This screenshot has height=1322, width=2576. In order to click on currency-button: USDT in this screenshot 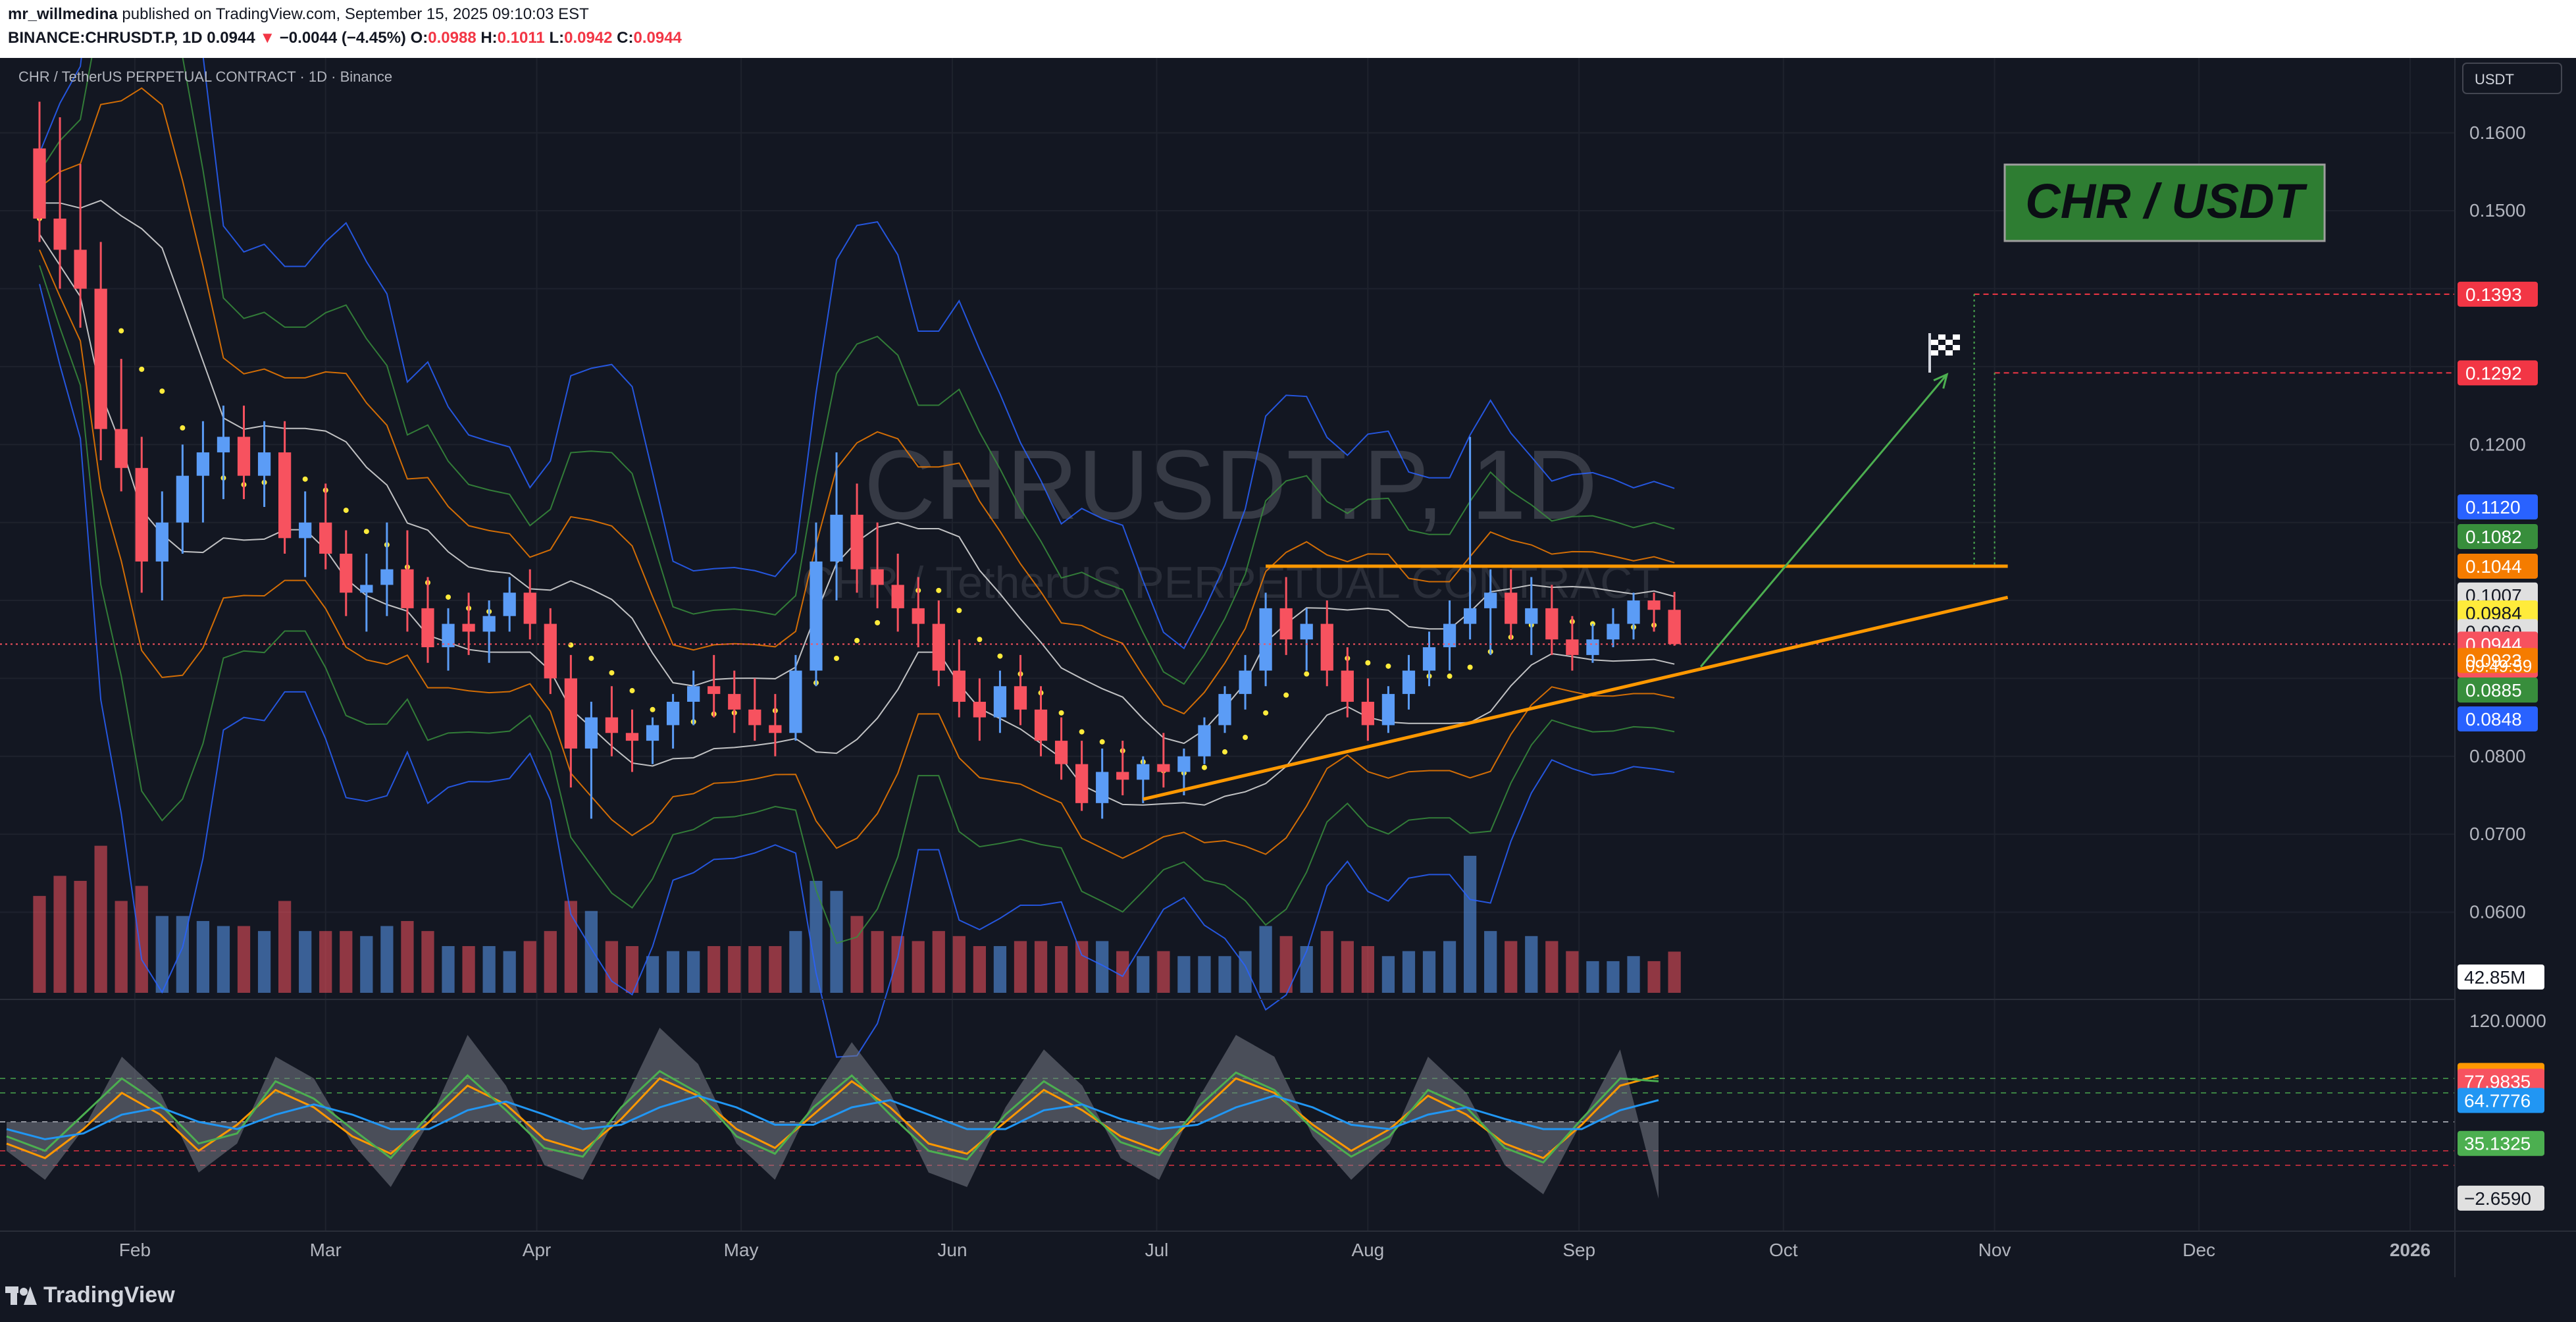, I will do `click(2512, 78)`.